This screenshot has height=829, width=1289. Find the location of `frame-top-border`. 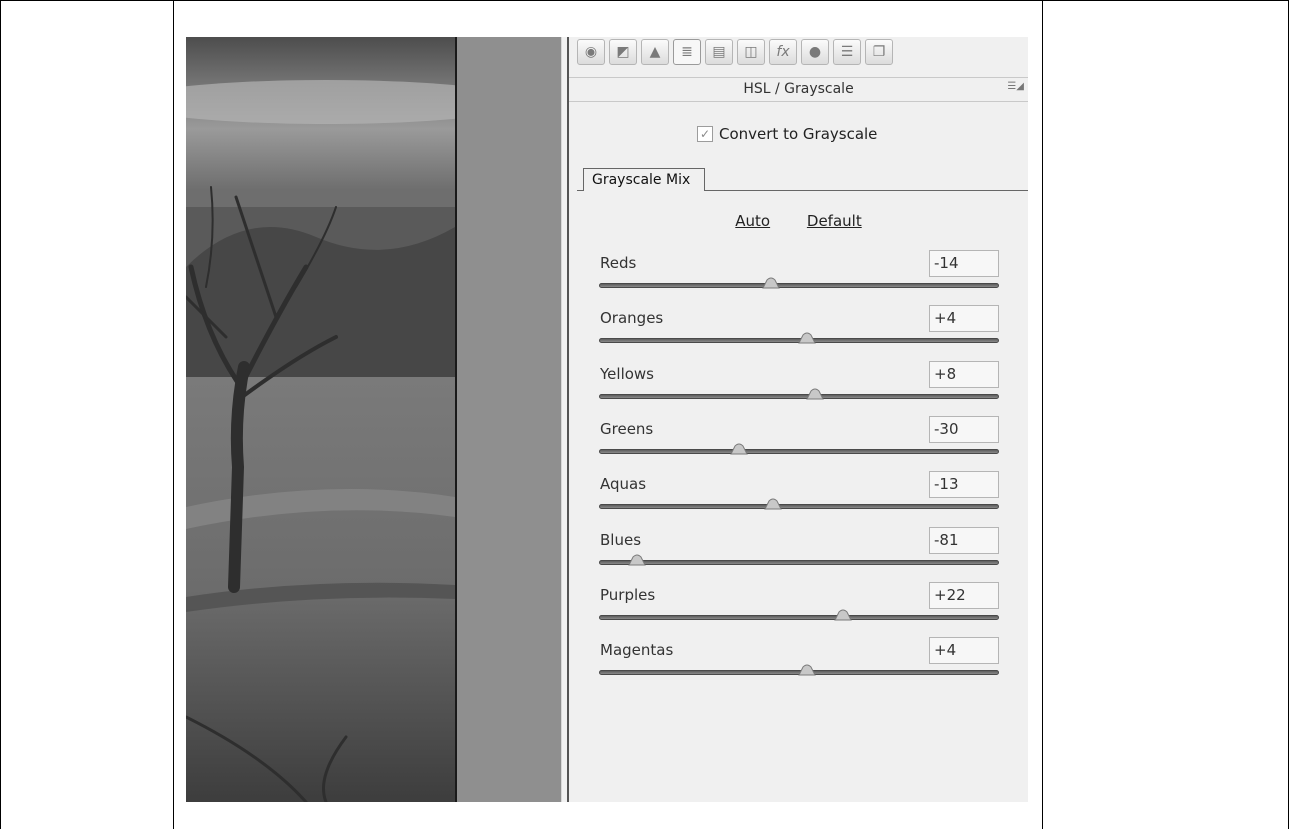

frame-top-border is located at coordinates (644, 0).